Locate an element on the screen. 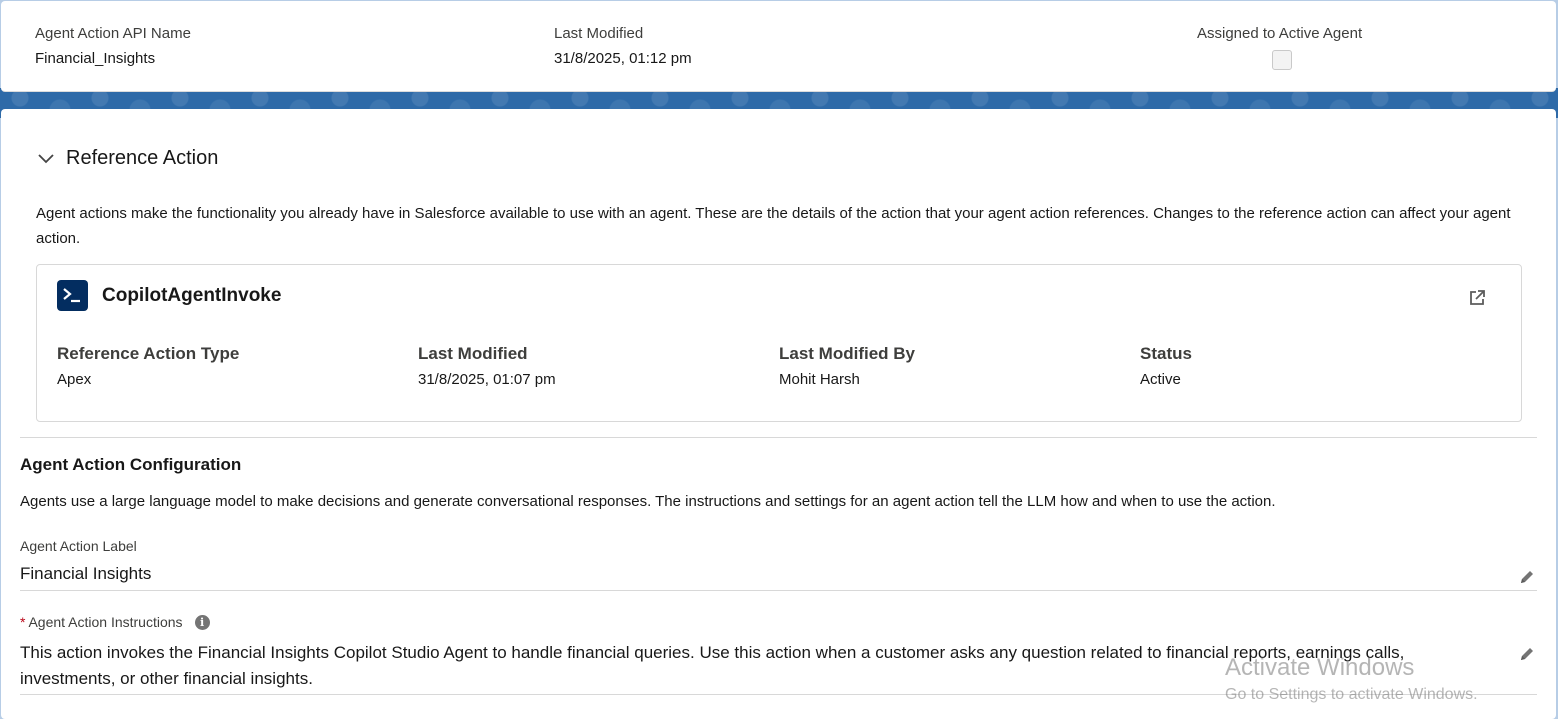 The width and height of the screenshot is (1558, 719). ref-last-modified-label: Last Modified is located at coordinates (473, 353).